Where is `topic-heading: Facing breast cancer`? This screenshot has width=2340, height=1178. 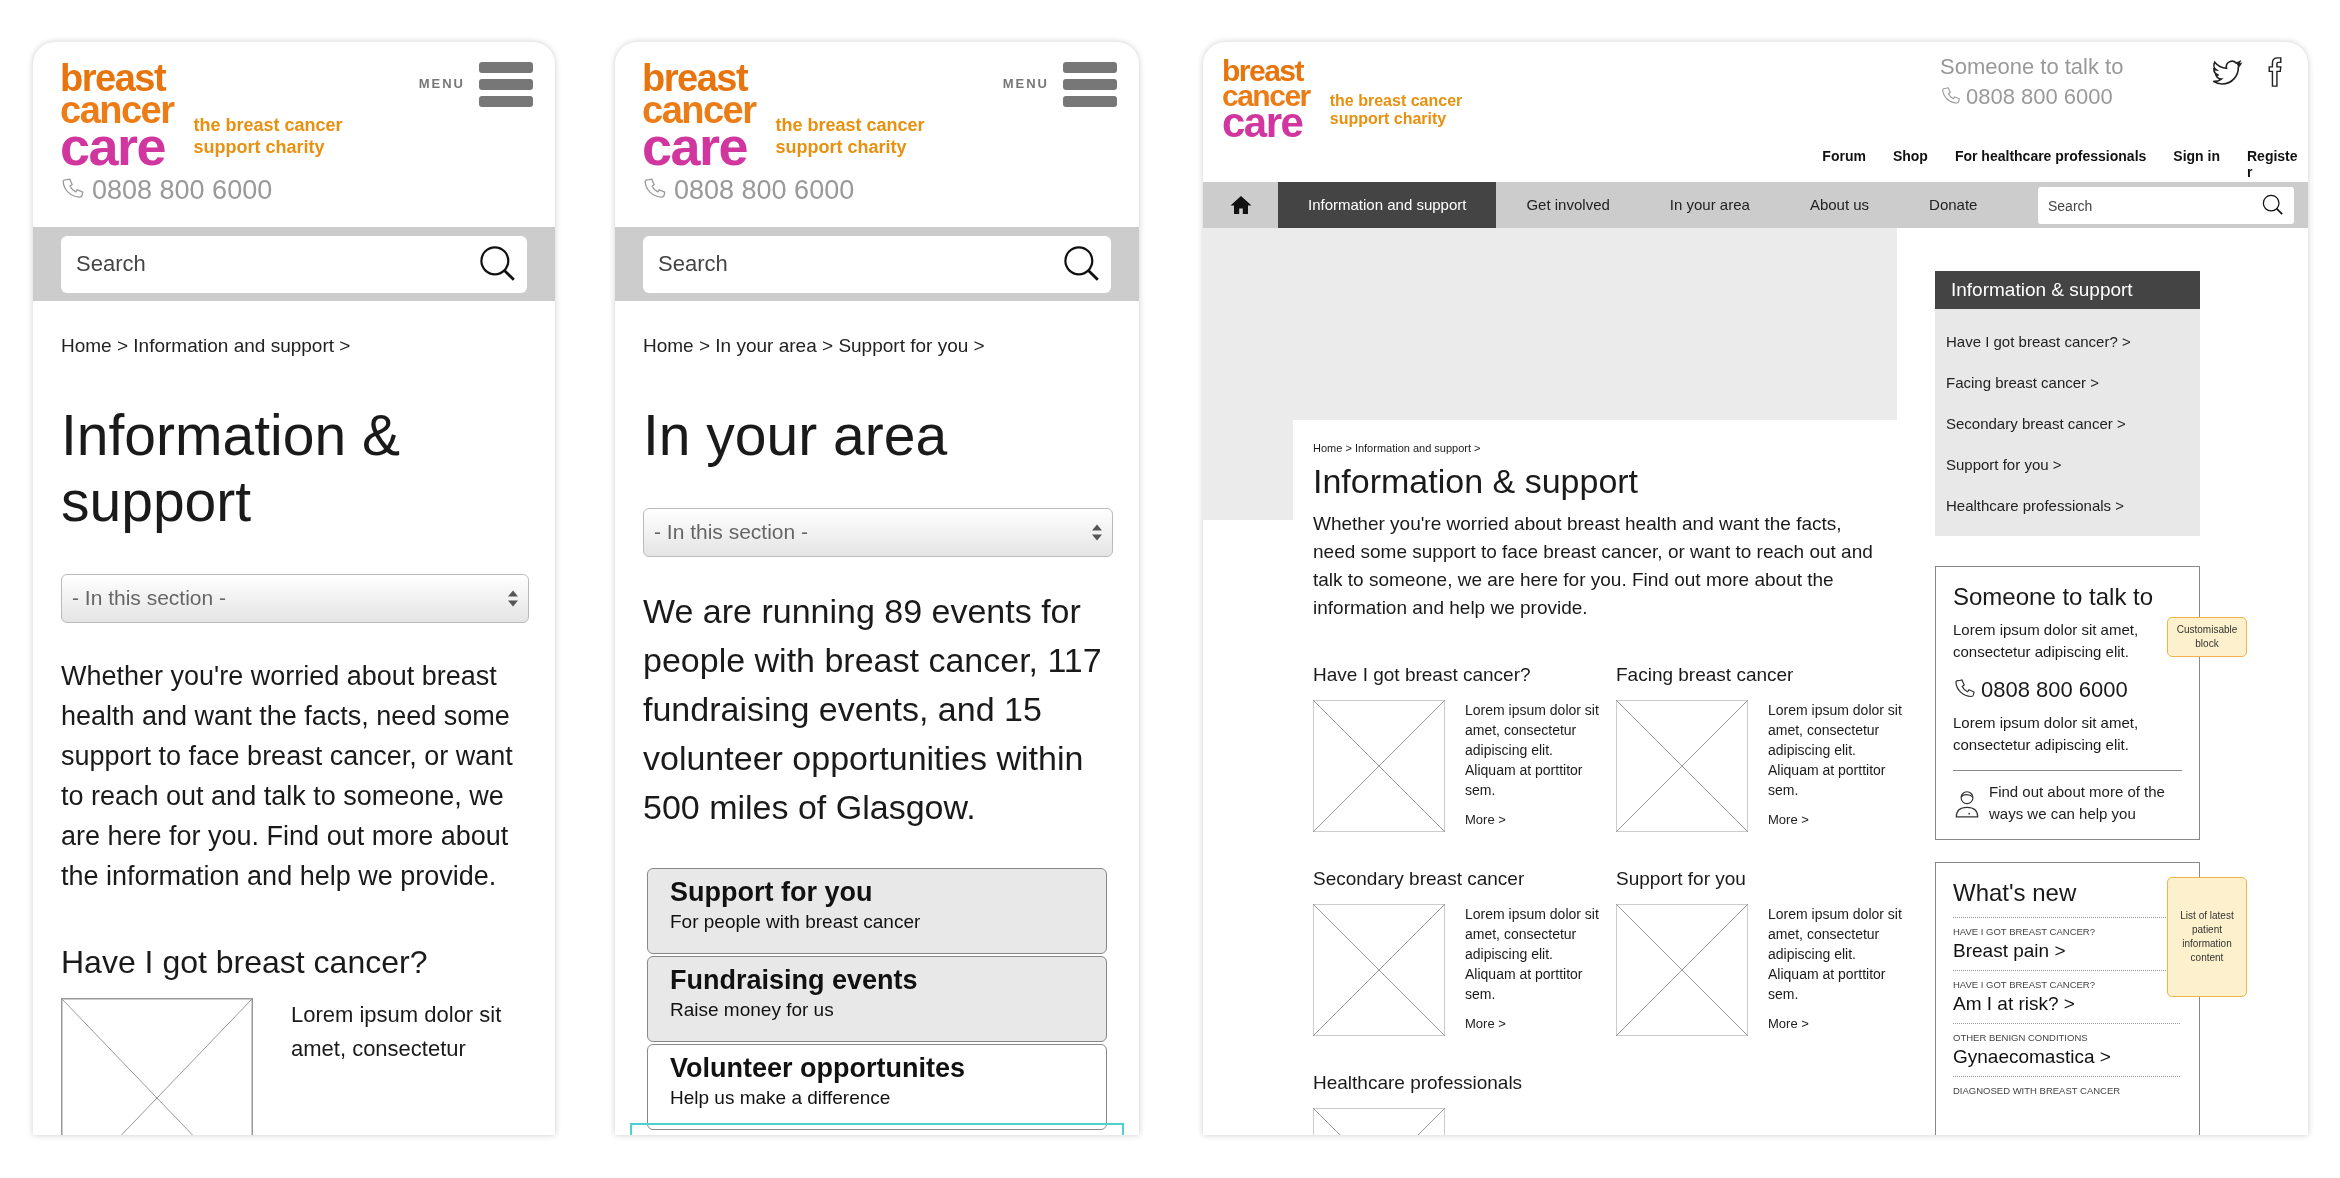 topic-heading: Facing breast cancer is located at coordinates (1705, 675).